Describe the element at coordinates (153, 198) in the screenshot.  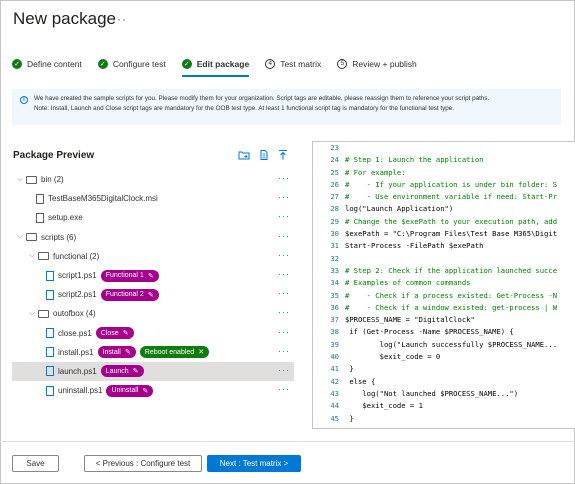
I see `tree-file-msi: TestBaseM365DigitalClock.msi ···` at that location.